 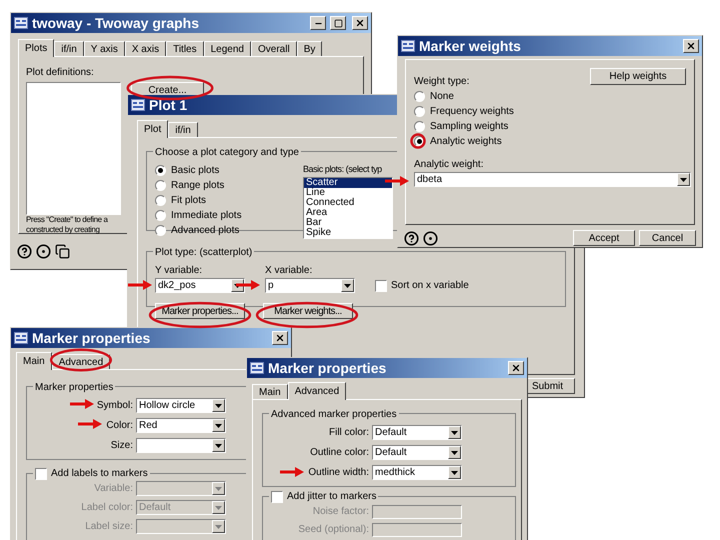 What do you see at coordinates (343, 169) in the screenshot?
I see `list-label: Basic plots: (select typ` at bounding box center [343, 169].